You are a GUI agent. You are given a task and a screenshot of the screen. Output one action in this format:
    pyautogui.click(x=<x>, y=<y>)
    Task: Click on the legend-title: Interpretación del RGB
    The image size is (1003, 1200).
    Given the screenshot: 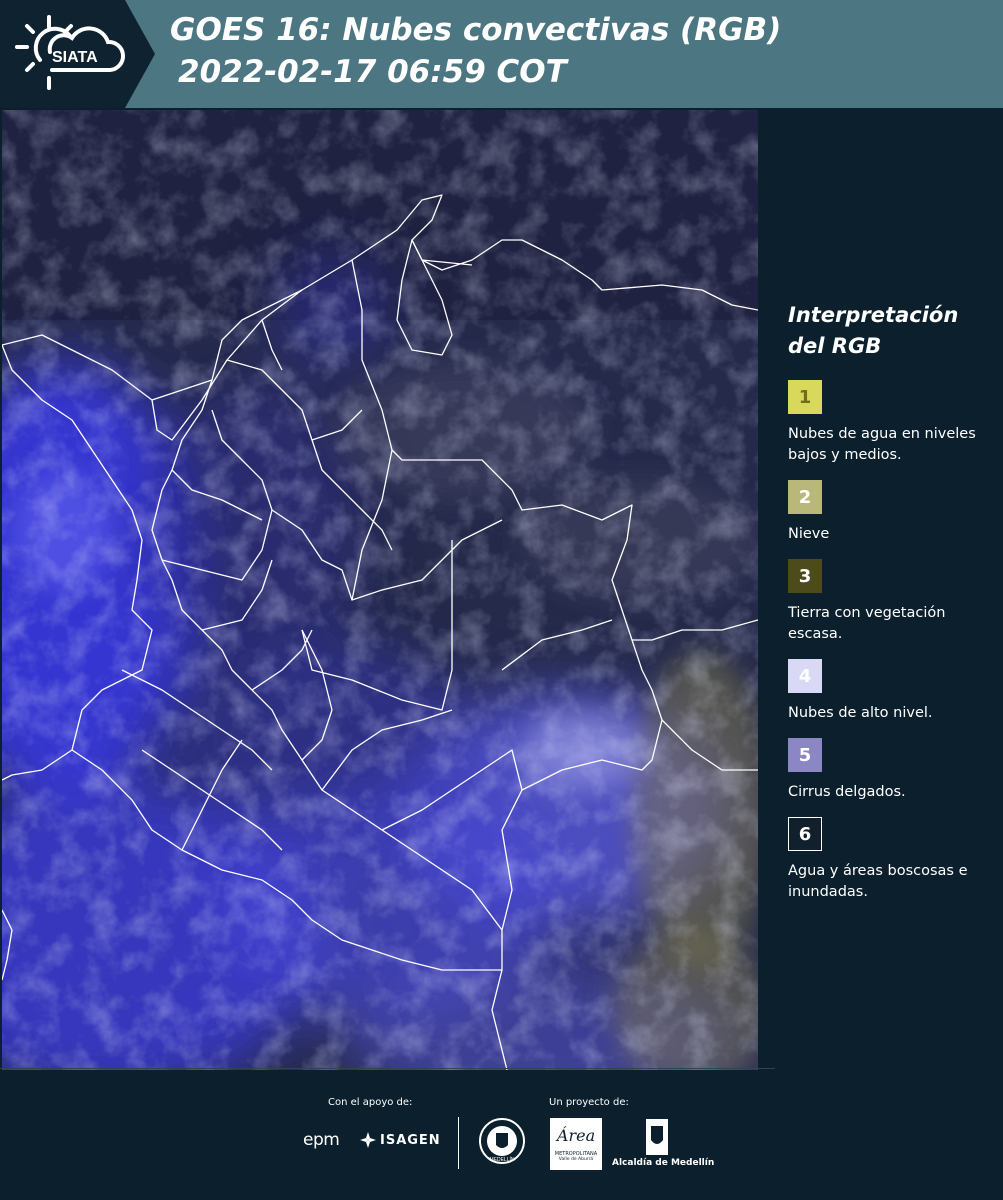 What is the action you would take?
    pyautogui.click(x=873, y=330)
    